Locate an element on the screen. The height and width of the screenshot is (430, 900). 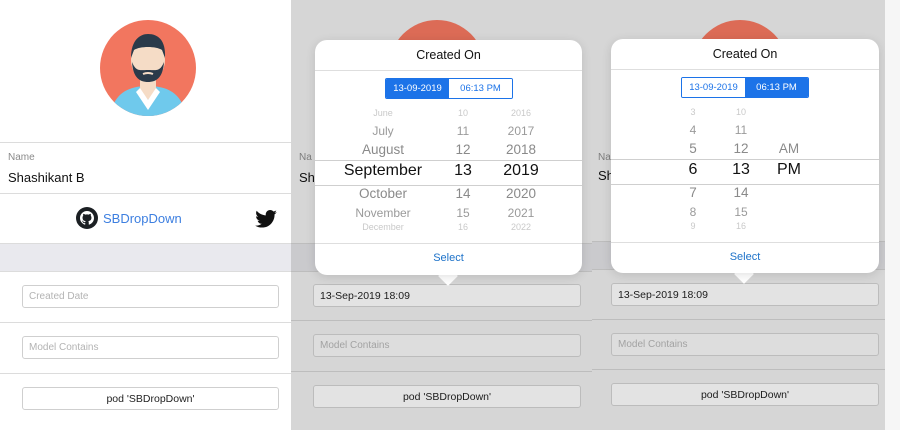
hour-wheel: 3 4 5 6 7 8 9 is located at coordinates (693, 169).